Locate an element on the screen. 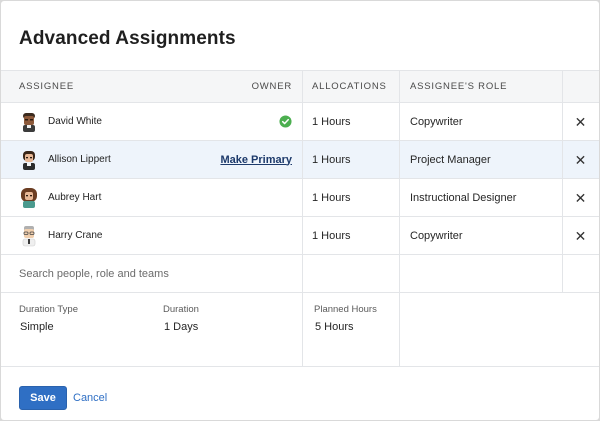 This screenshot has width=600, height=421. owner-cell: Make Primary is located at coordinates (256, 159).